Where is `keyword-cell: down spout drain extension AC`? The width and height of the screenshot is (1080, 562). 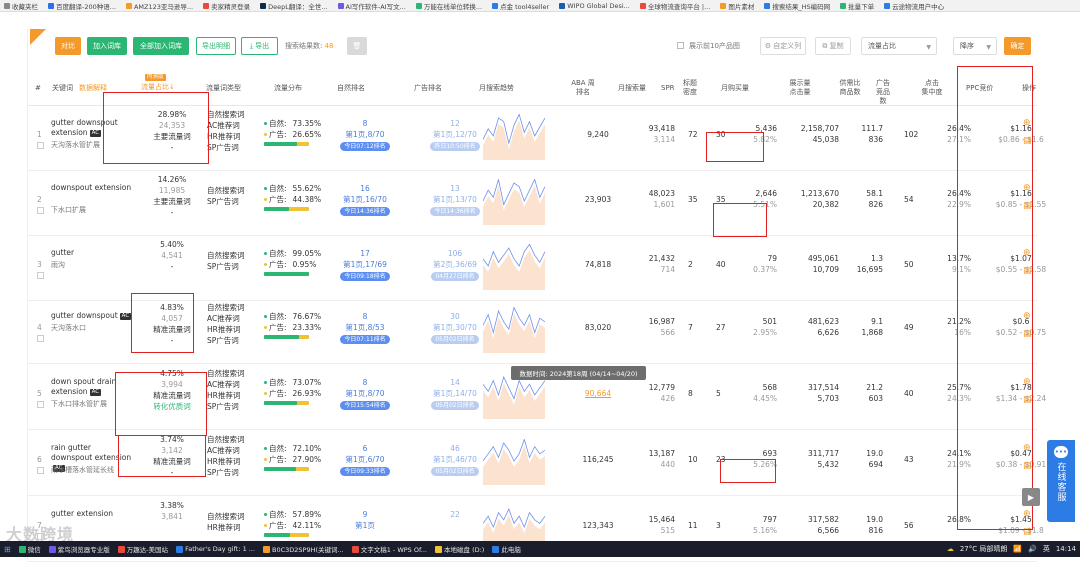
keyword-cell: down spout drain extension AC is located at coordinates (92, 387).